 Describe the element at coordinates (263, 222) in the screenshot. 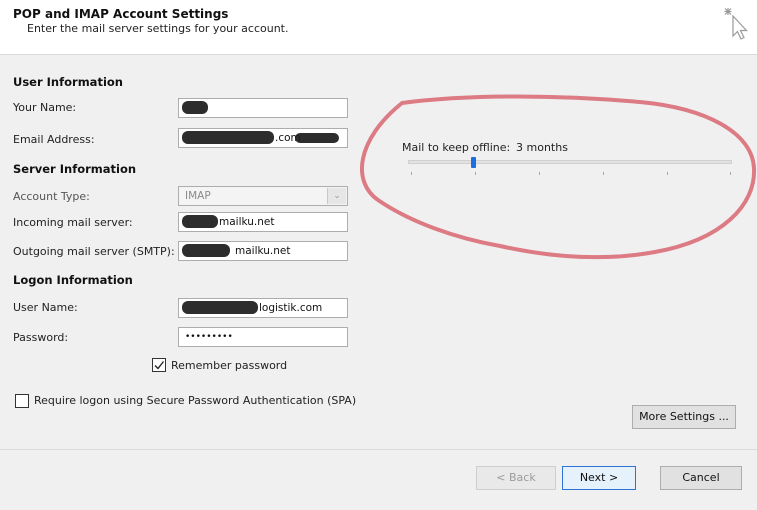

I see `incoming-server-field: mailku.net` at that location.